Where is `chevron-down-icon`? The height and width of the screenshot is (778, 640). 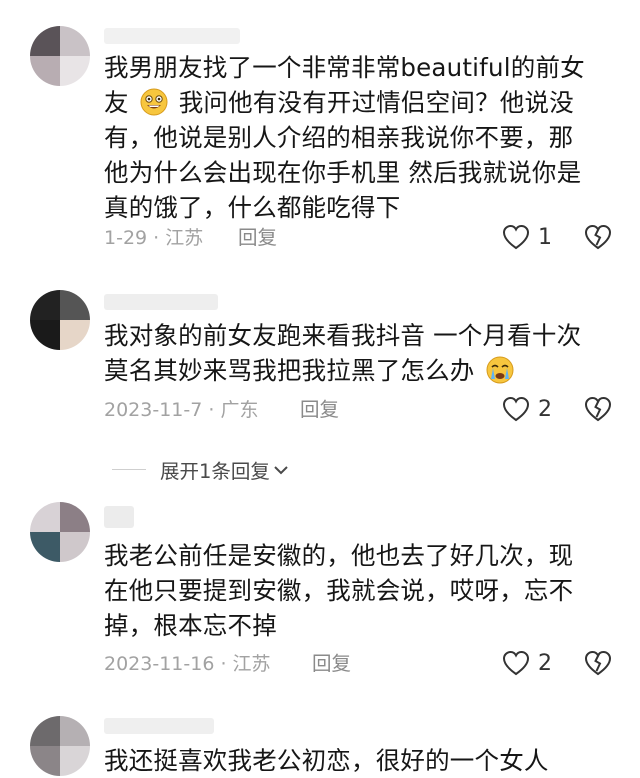
chevron-down-icon is located at coordinates (281, 469).